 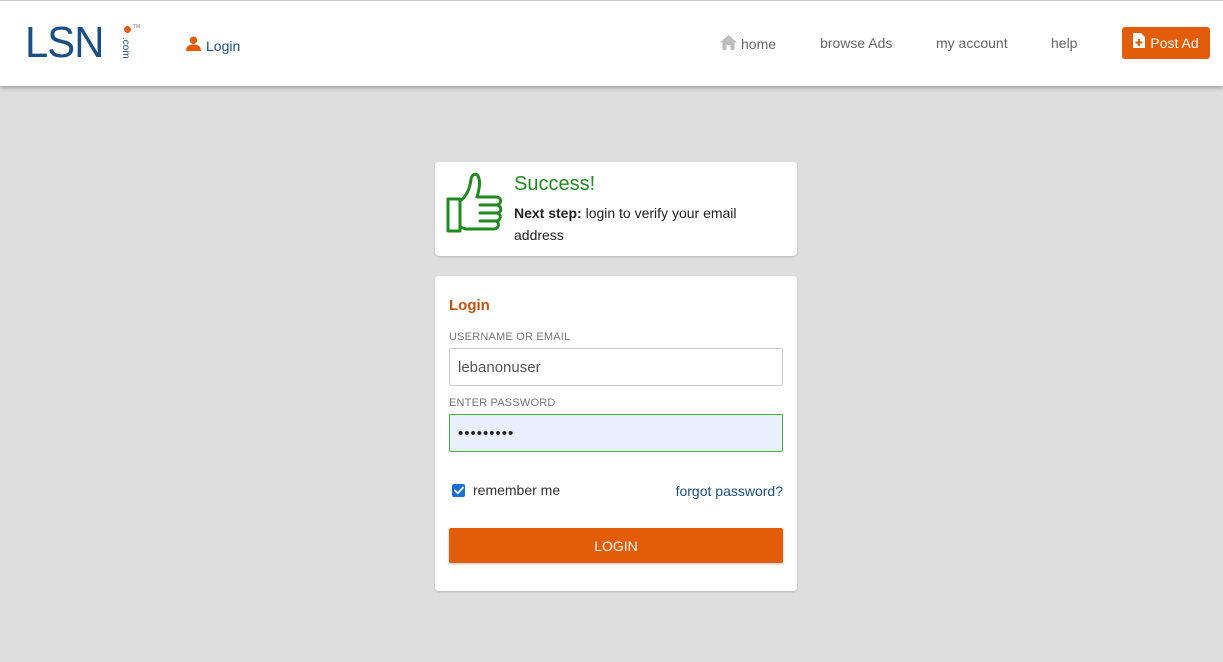 I want to click on logo-text: LSN, so click(x=64, y=42).